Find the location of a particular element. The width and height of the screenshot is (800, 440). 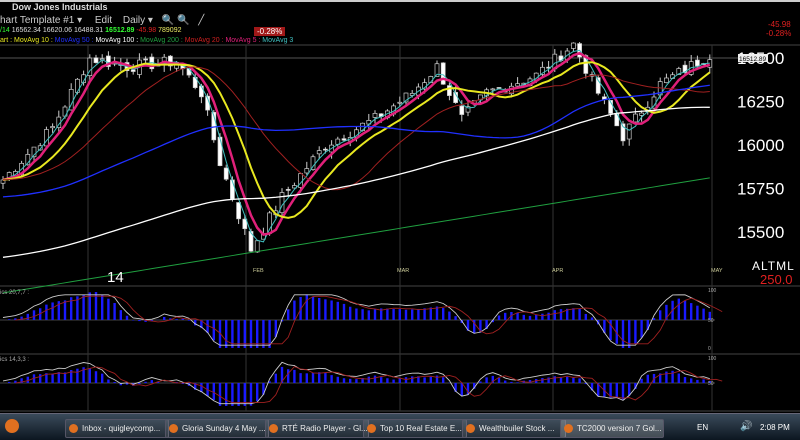

firefox-start-icon is located at coordinates (12, 426).